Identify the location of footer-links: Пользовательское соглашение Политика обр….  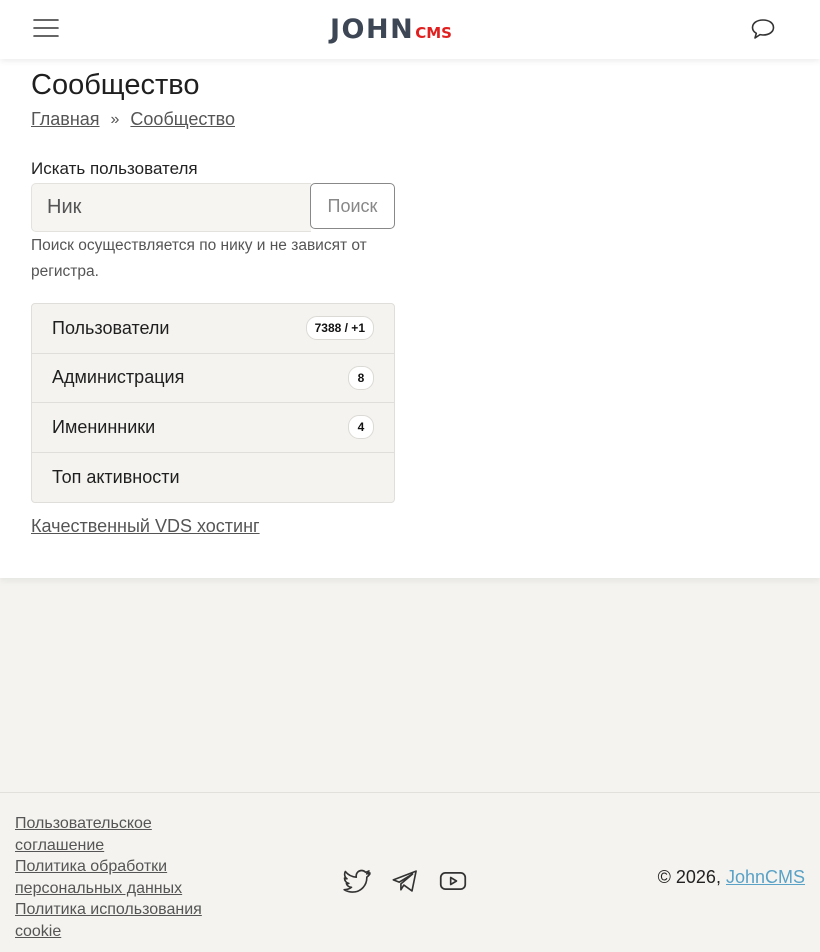
(120, 877).